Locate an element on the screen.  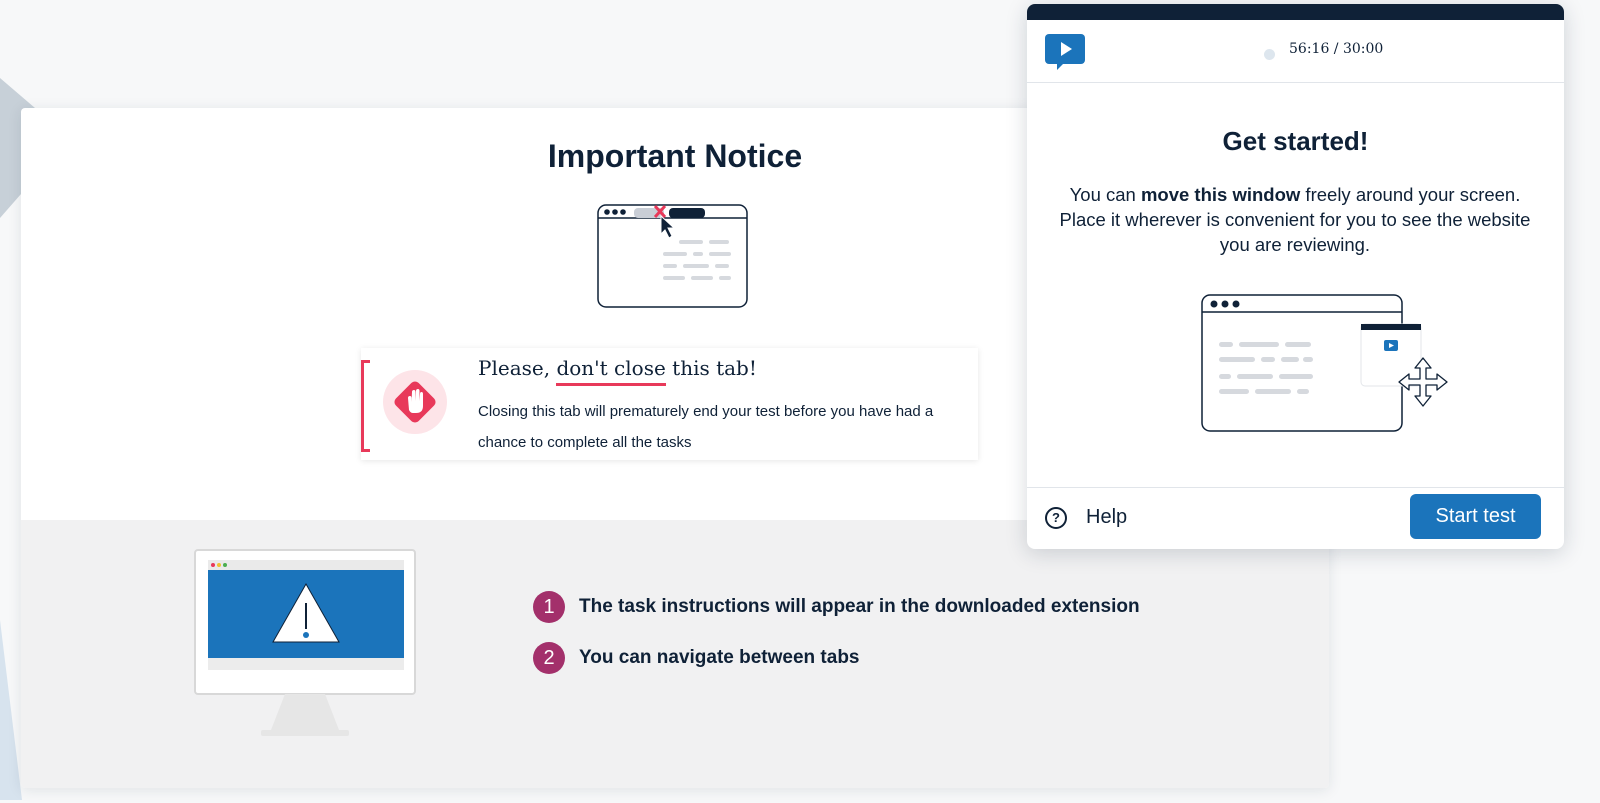
step-text: You can navigate between tabs is located at coordinates (719, 657).